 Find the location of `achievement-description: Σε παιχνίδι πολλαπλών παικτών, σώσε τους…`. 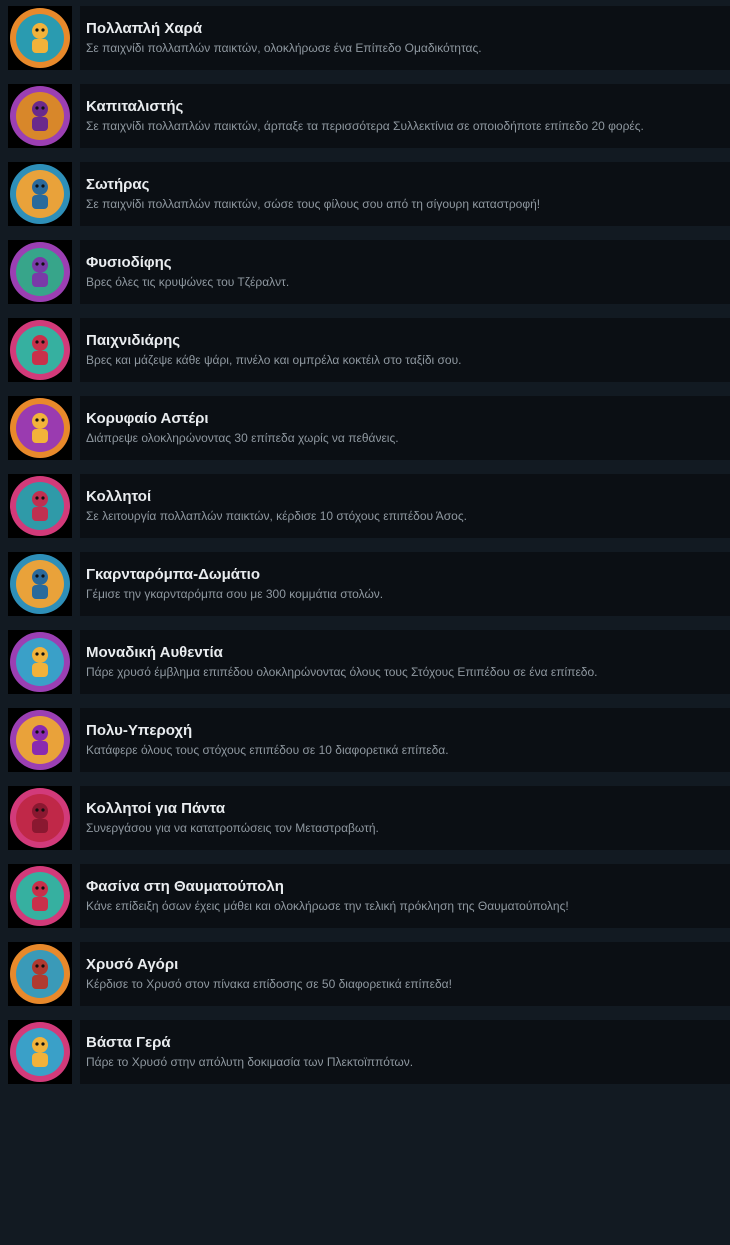

achievement-description: Σε παιχνίδι πολλαπλών παικτών, σώσε τους… is located at coordinates (313, 204).